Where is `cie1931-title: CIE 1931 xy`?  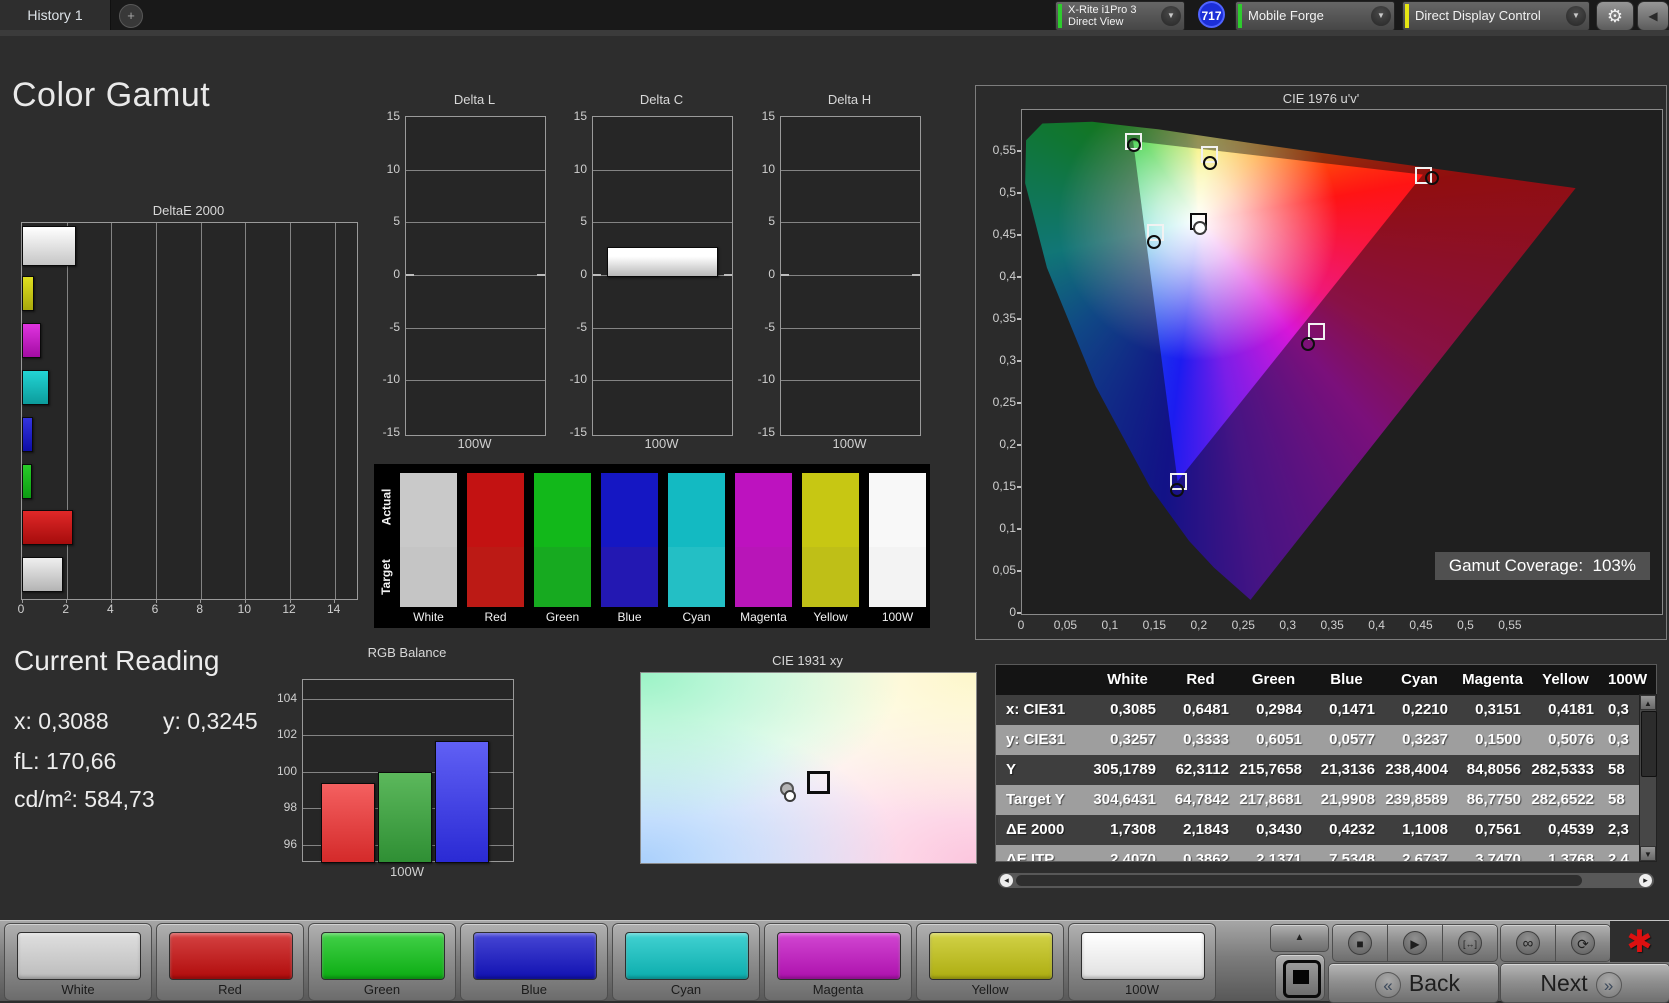
cie1931-title: CIE 1931 xy is located at coordinates (807, 660).